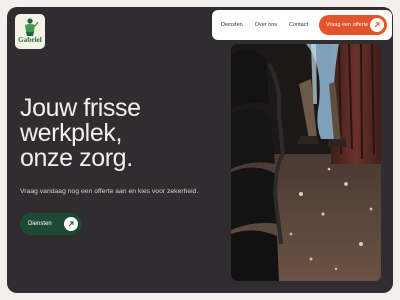 This screenshot has height=300, width=400. Describe the element at coordinates (232, 25) in the screenshot. I see `nav-link-diensten: Diensten` at that location.